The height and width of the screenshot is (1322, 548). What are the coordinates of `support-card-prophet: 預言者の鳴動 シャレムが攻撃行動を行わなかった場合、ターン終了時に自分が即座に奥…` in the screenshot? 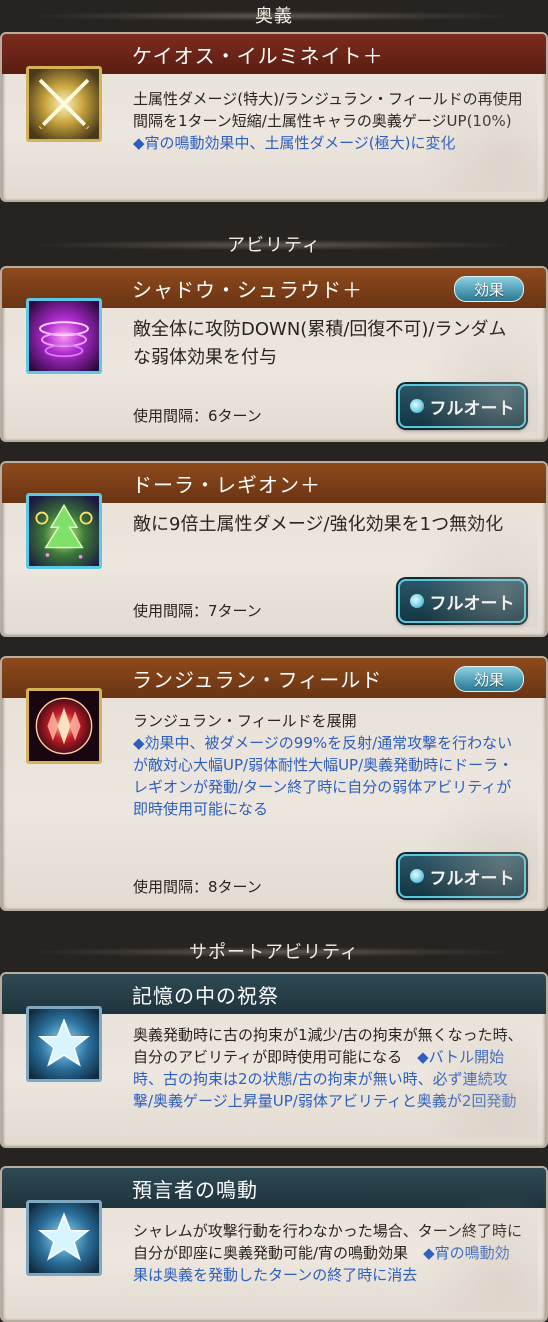 It's located at (274, 1244).